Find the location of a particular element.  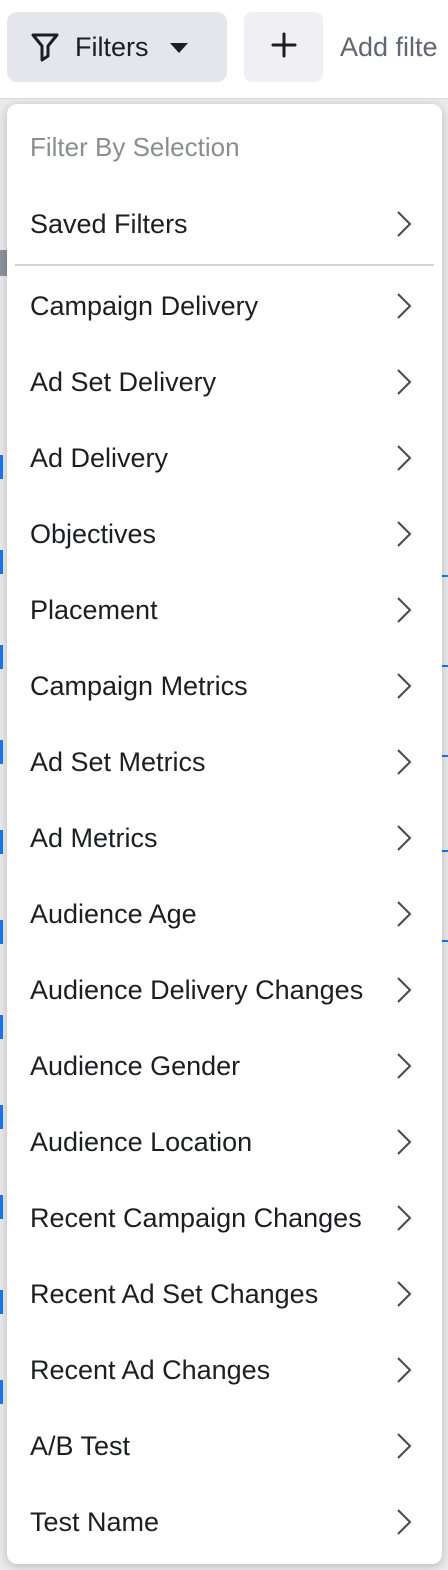

menu-item-label: Audience Gender is located at coordinates (135, 1065).